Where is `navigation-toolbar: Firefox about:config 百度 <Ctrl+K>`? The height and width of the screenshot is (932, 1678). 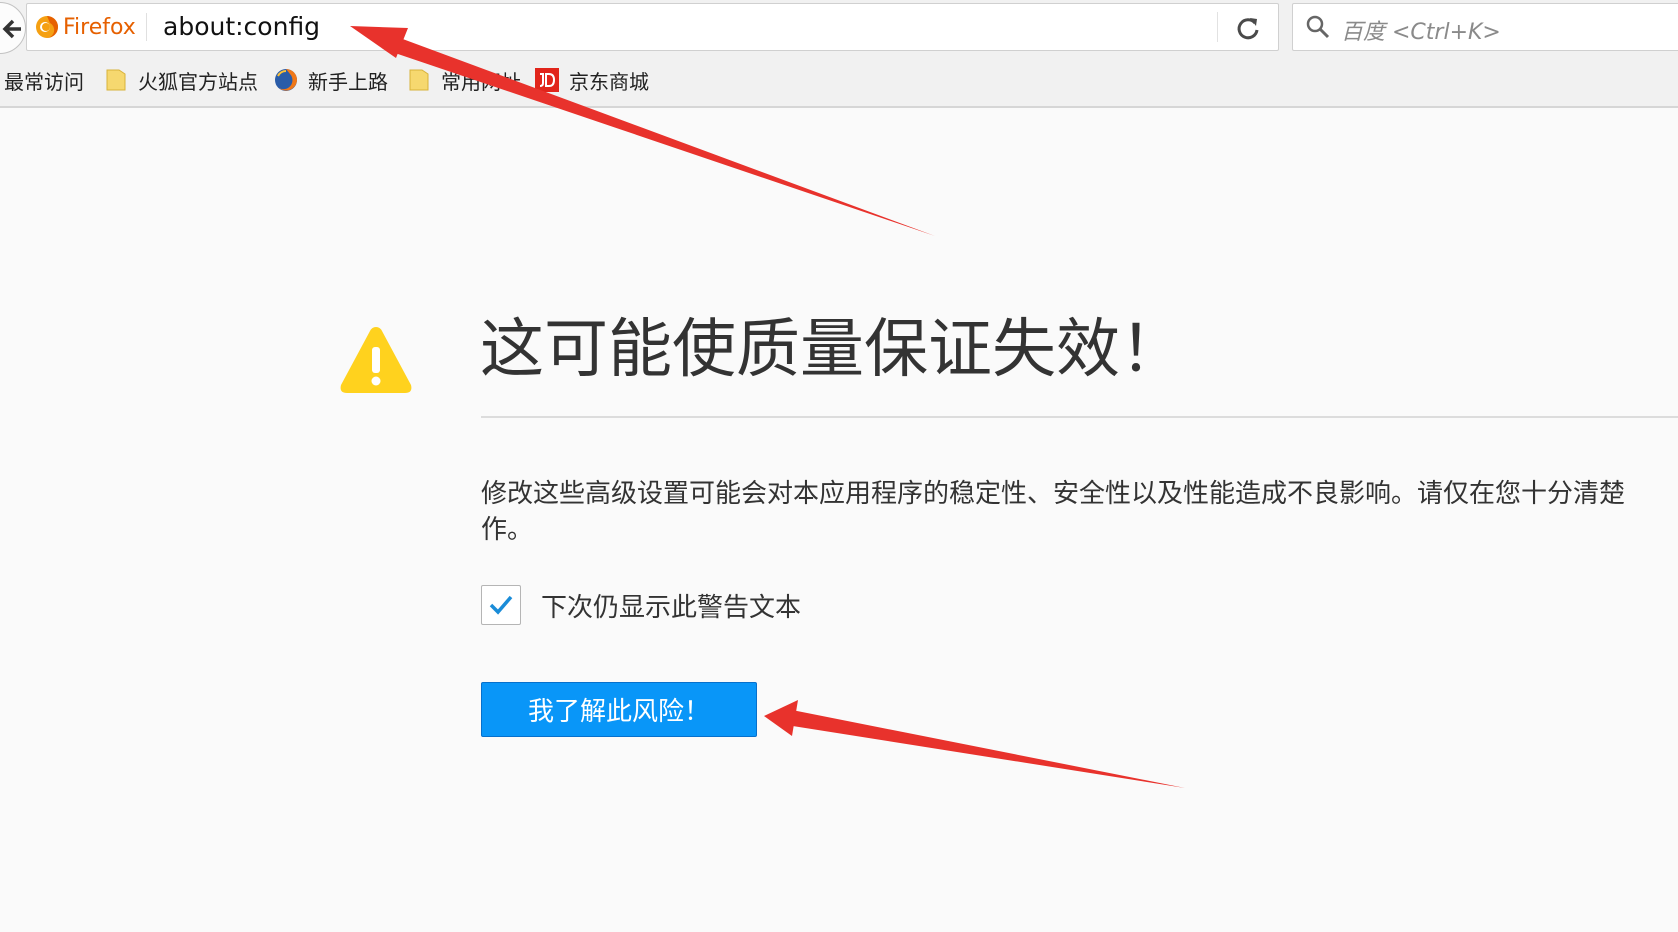 navigation-toolbar: Firefox about:config 百度 <Ctrl+K> is located at coordinates (839, 27).